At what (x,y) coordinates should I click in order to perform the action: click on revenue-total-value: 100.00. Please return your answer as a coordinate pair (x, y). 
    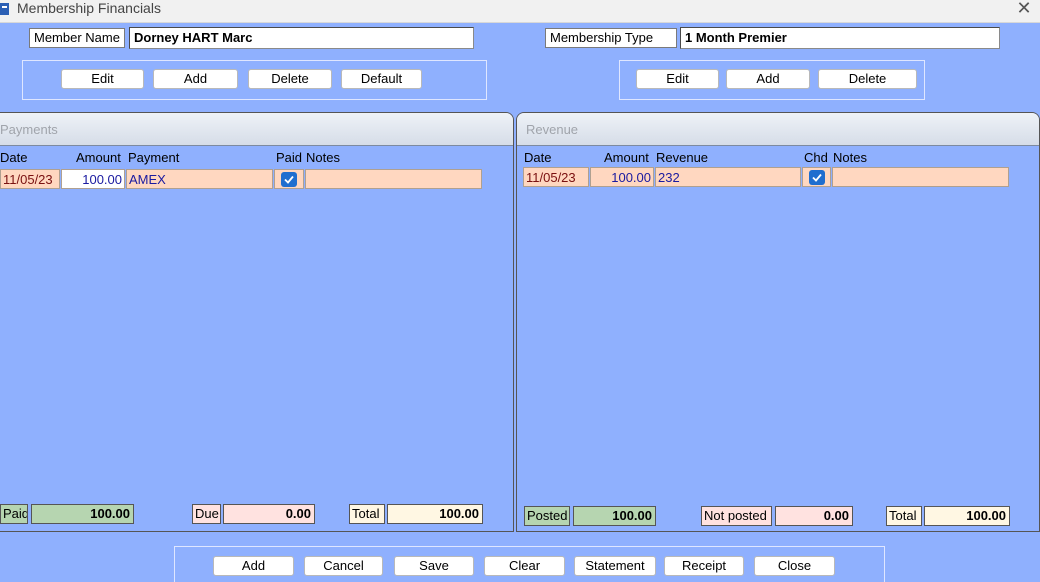
    Looking at the image, I should click on (967, 516).